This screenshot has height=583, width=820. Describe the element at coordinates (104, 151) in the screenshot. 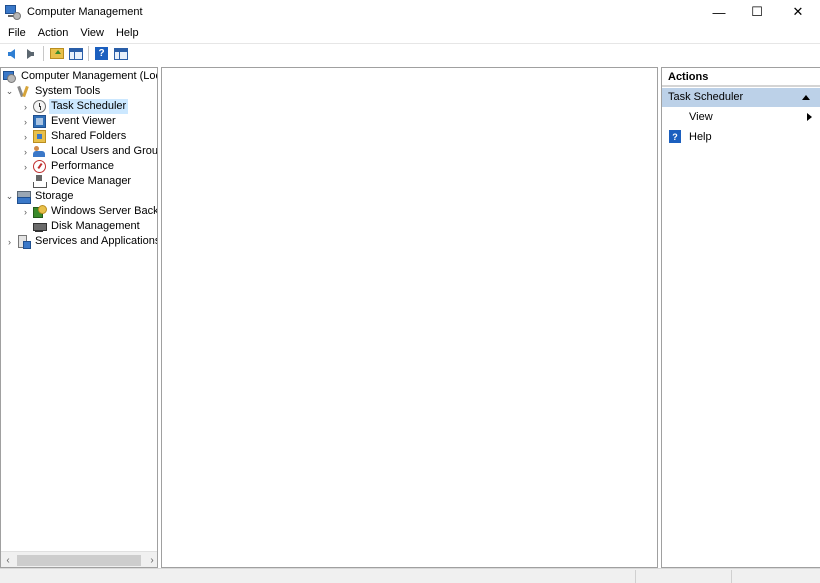

I see `tree-item-label: Local Users and Groups` at that location.